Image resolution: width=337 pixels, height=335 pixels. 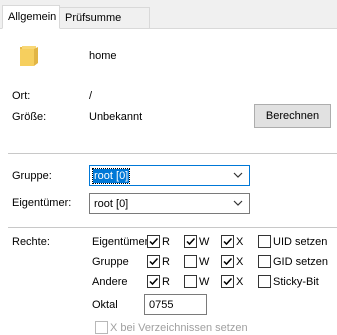 What do you see at coordinates (110, 262) in the screenshot?
I see `perm-group-label: Gruppe` at bounding box center [110, 262].